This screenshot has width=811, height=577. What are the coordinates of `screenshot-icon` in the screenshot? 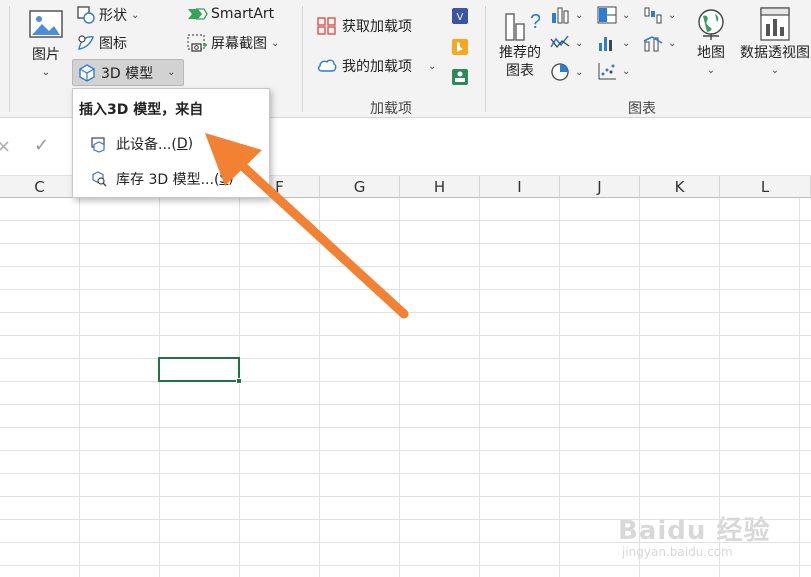 It's located at (197, 43).